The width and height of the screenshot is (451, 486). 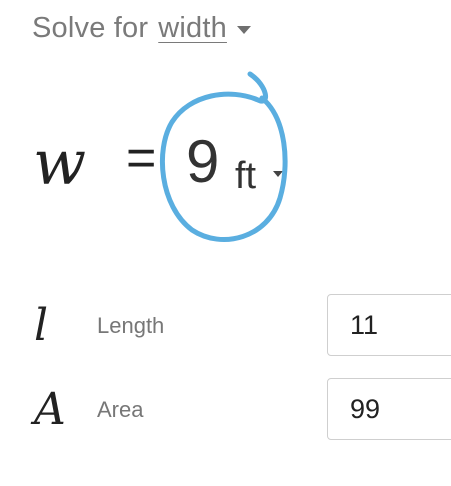 I want to click on area-input, so click(x=389, y=409).